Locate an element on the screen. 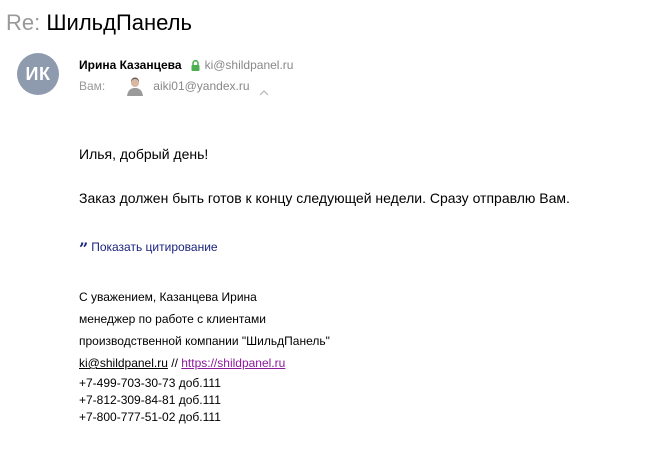 The image size is (646, 460). lock-icon is located at coordinates (195, 65).